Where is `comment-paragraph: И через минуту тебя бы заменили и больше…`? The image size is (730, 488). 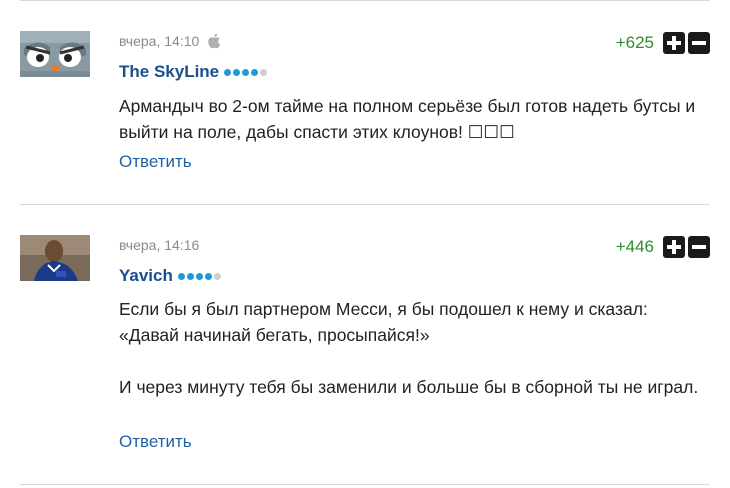
comment-paragraph: И через минуту тебя бы заменили и больше… is located at coordinates (409, 387).